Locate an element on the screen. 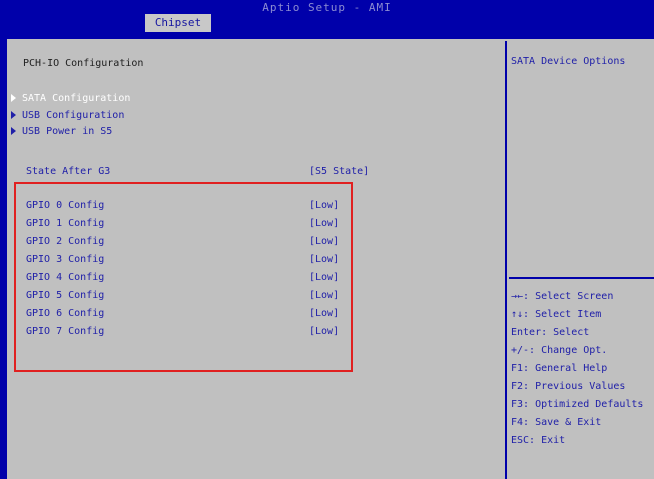 This screenshot has height=479, width=654. key-help-f1: F1: General Help is located at coordinates (559, 368).